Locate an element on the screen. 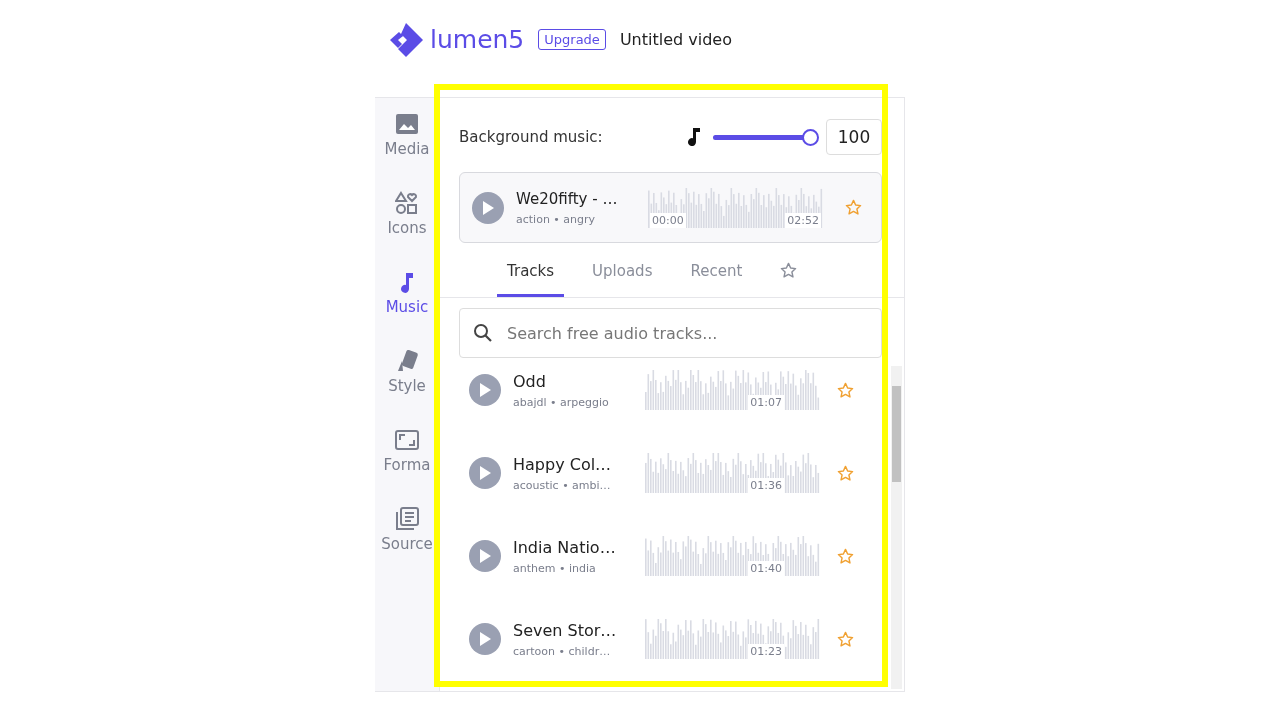 The height and width of the screenshot is (720, 1280). tab: Tracks is located at coordinates (531, 277).